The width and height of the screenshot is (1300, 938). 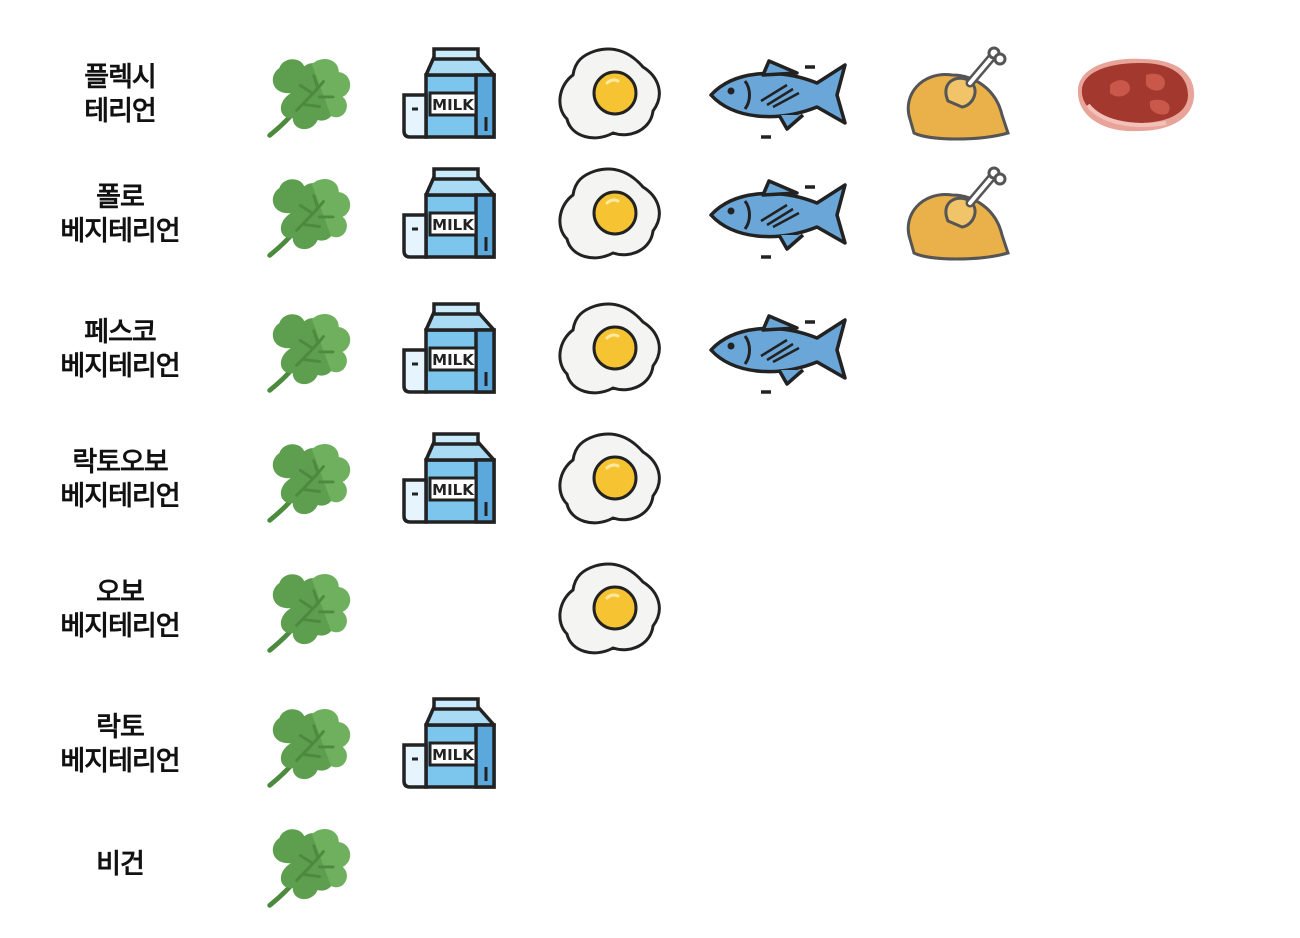 What do you see at coordinates (120, 215) in the screenshot?
I see `diet-type-label: 폴로 베지테리언` at bounding box center [120, 215].